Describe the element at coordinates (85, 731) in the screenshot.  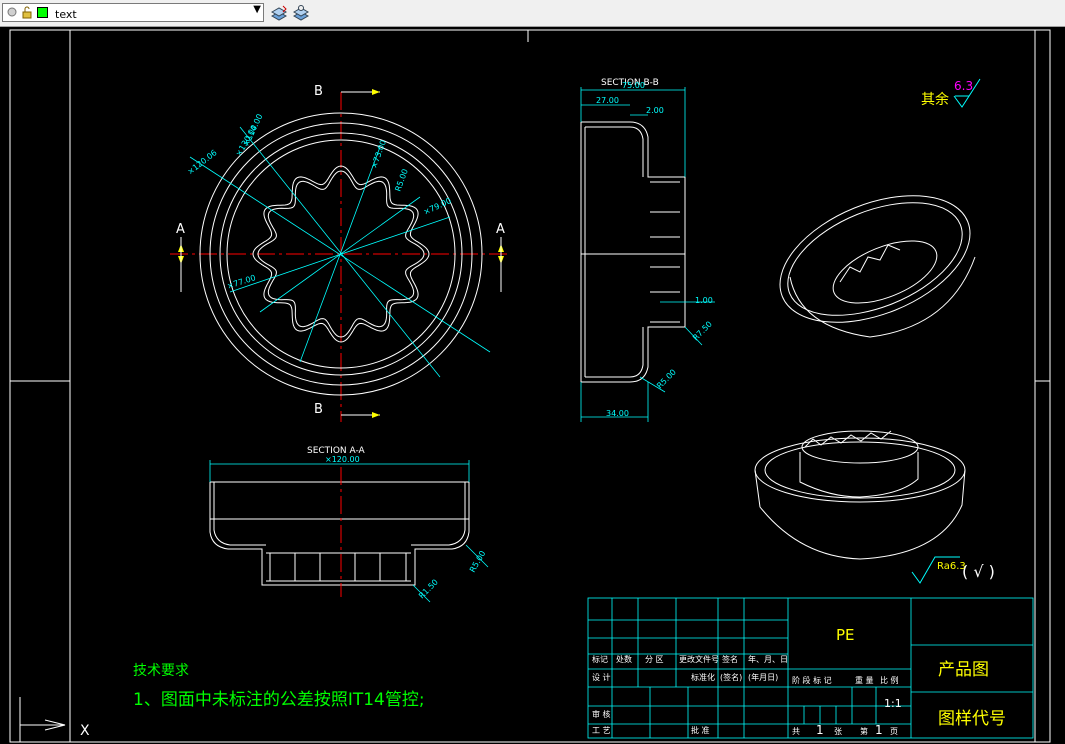
I see `ucs-x-label: X` at that location.